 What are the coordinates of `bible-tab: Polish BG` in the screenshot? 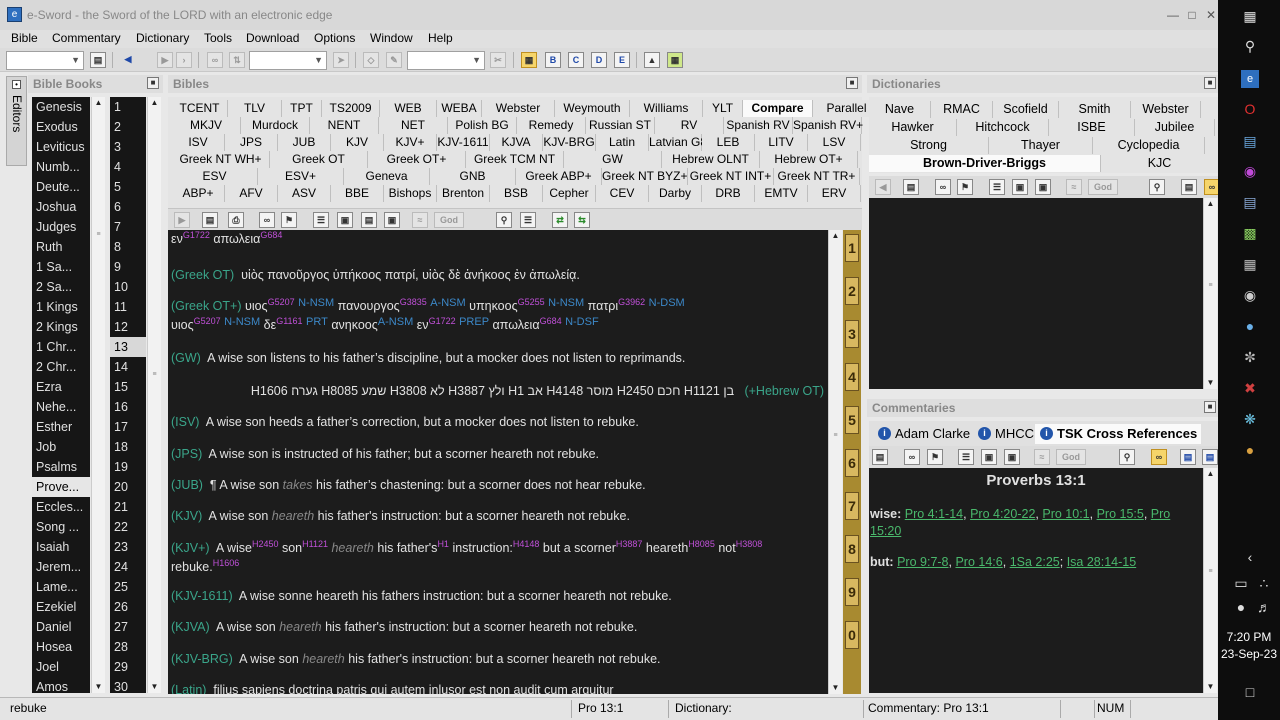 It's located at (482, 125).